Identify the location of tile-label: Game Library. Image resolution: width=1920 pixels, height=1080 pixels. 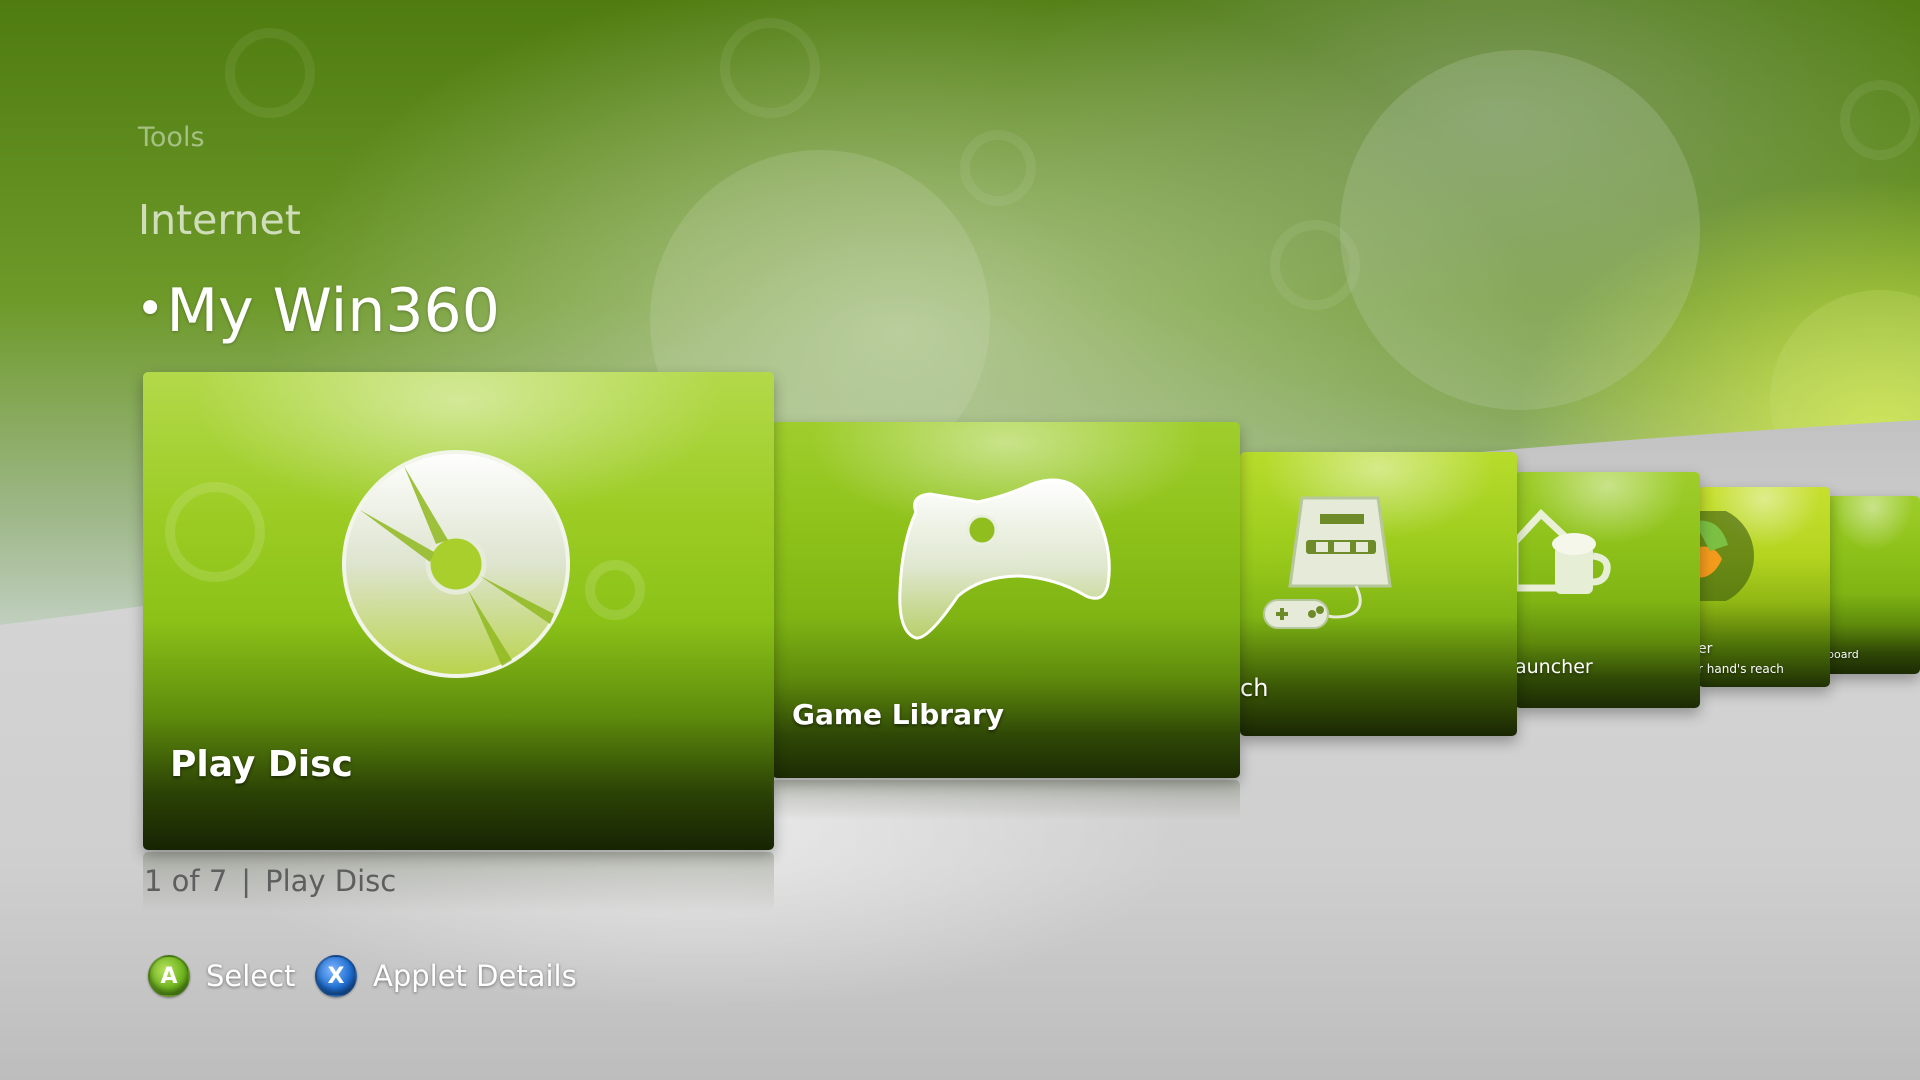
(898, 714).